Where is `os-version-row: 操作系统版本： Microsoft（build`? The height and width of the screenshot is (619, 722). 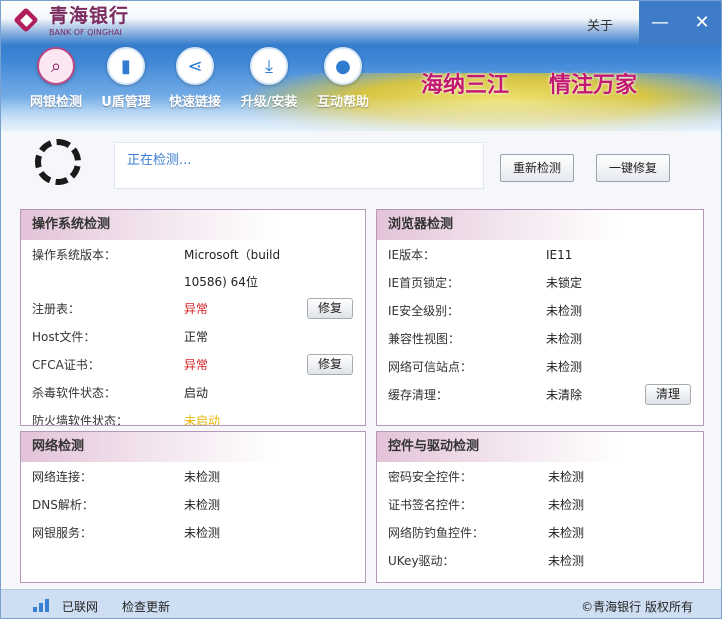 os-version-row: 操作系统版本： Microsoft（build is located at coordinates (156, 255).